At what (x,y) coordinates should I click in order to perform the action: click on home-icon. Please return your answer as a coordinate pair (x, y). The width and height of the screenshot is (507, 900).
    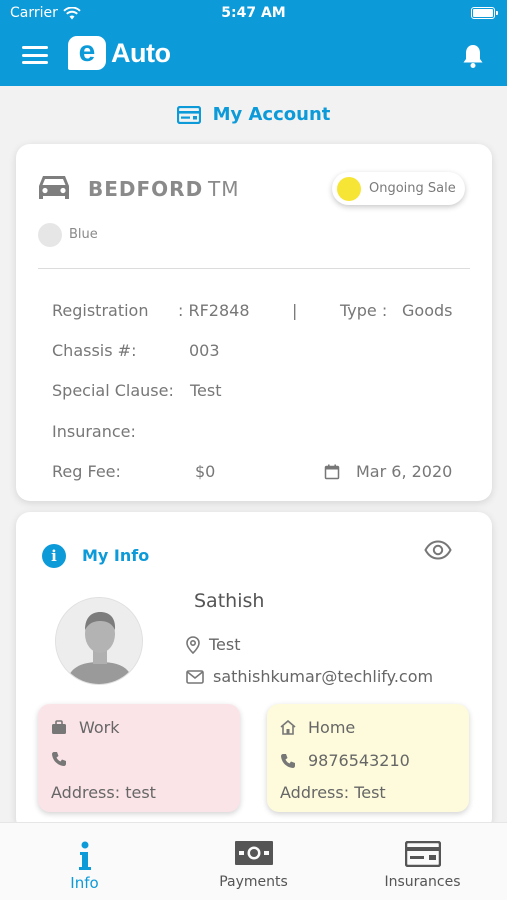
    Looking at the image, I should click on (288, 727).